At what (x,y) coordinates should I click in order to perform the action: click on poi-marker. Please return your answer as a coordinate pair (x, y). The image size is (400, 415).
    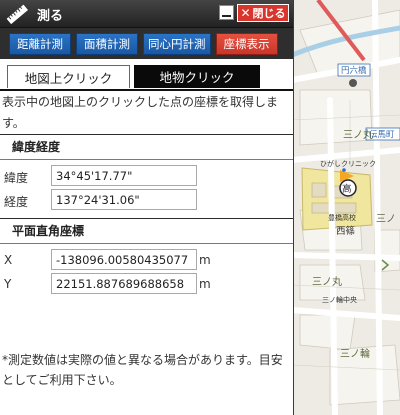
    Looking at the image, I should click on (353, 83).